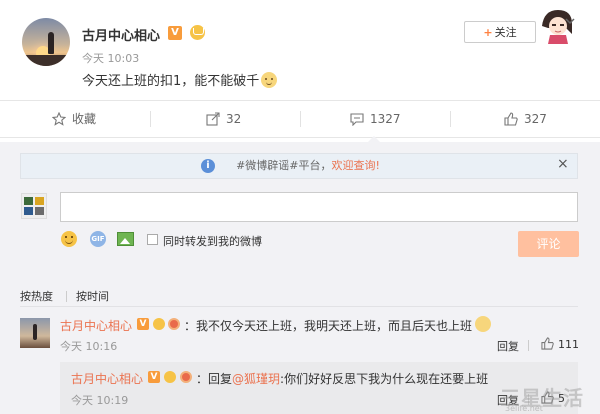  Describe the element at coordinates (256, 379) in the screenshot. I see `mention-link: @狐瑾玥` at that location.